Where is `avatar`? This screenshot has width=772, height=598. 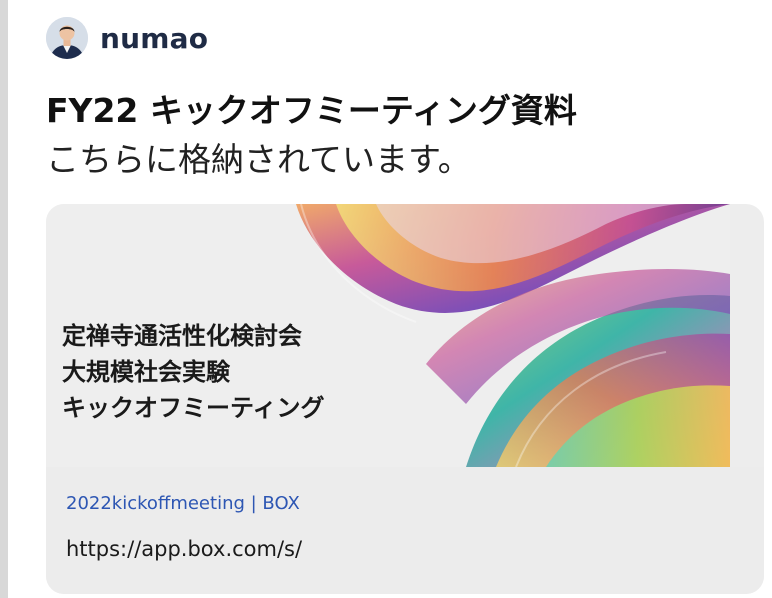 avatar is located at coordinates (67, 38).